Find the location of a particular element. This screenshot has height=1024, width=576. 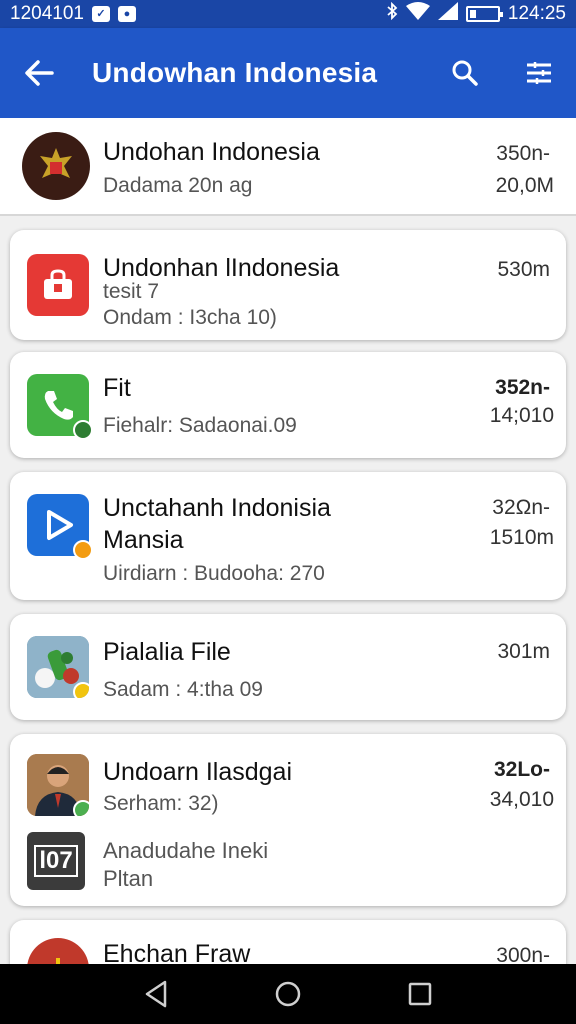

red-logo-icon is located at coordinates (58, 951).